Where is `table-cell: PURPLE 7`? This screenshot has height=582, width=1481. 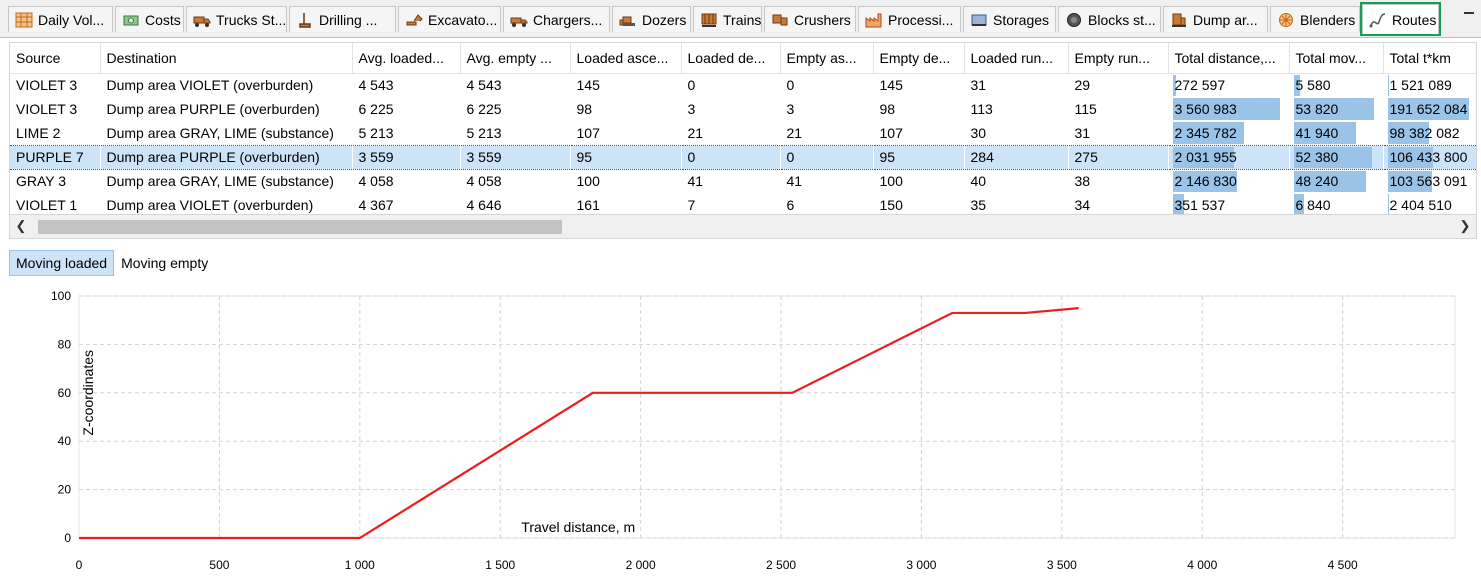
table-cell: PURPLE 7 is located at coordinates (55, 157).